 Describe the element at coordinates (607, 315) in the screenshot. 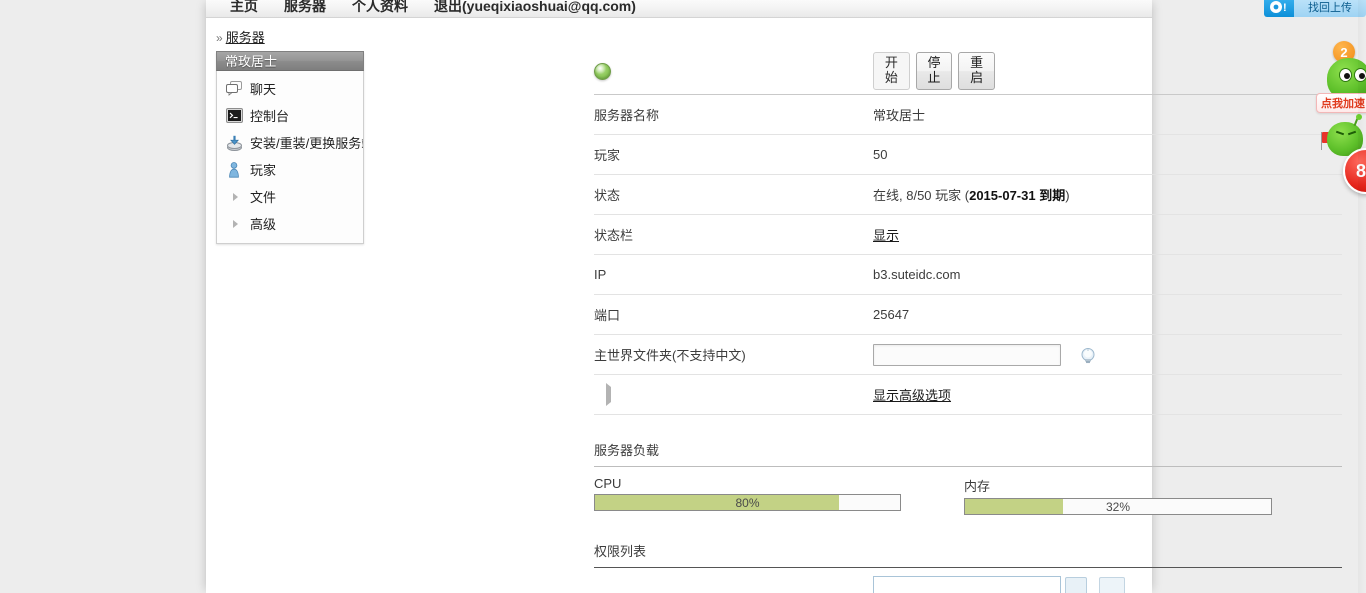

I see `port-label: 端口` at that location.